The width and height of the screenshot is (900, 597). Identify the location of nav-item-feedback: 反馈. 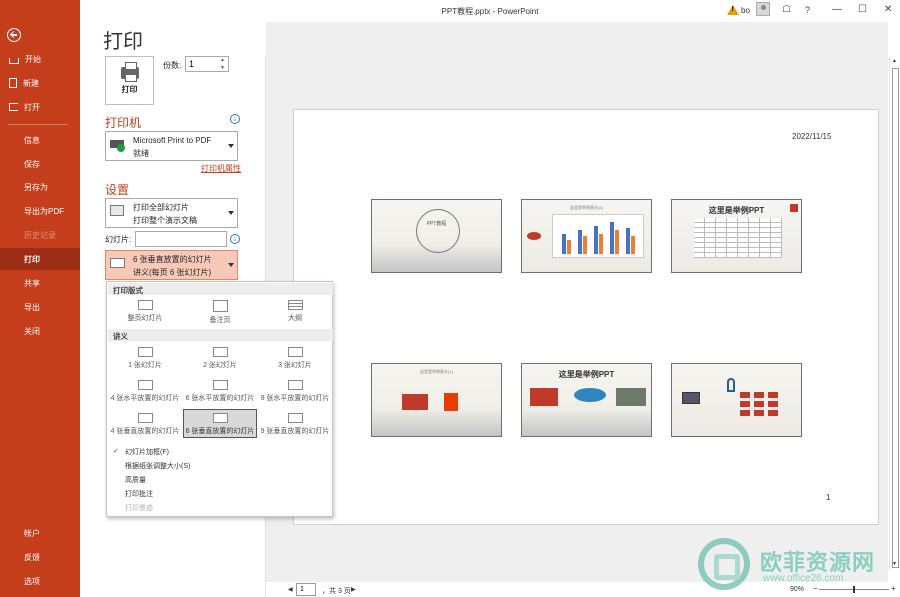
(40, 557).